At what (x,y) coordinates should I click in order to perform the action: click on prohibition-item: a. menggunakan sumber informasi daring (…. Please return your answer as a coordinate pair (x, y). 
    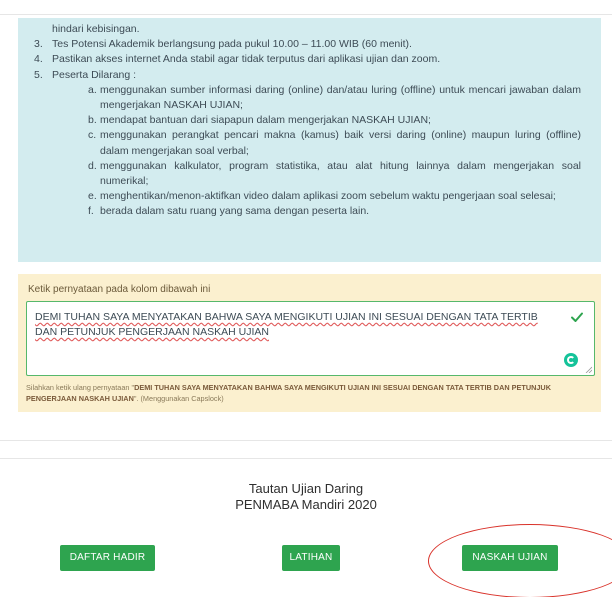
    Looking at the image, I should click on (334, 97).